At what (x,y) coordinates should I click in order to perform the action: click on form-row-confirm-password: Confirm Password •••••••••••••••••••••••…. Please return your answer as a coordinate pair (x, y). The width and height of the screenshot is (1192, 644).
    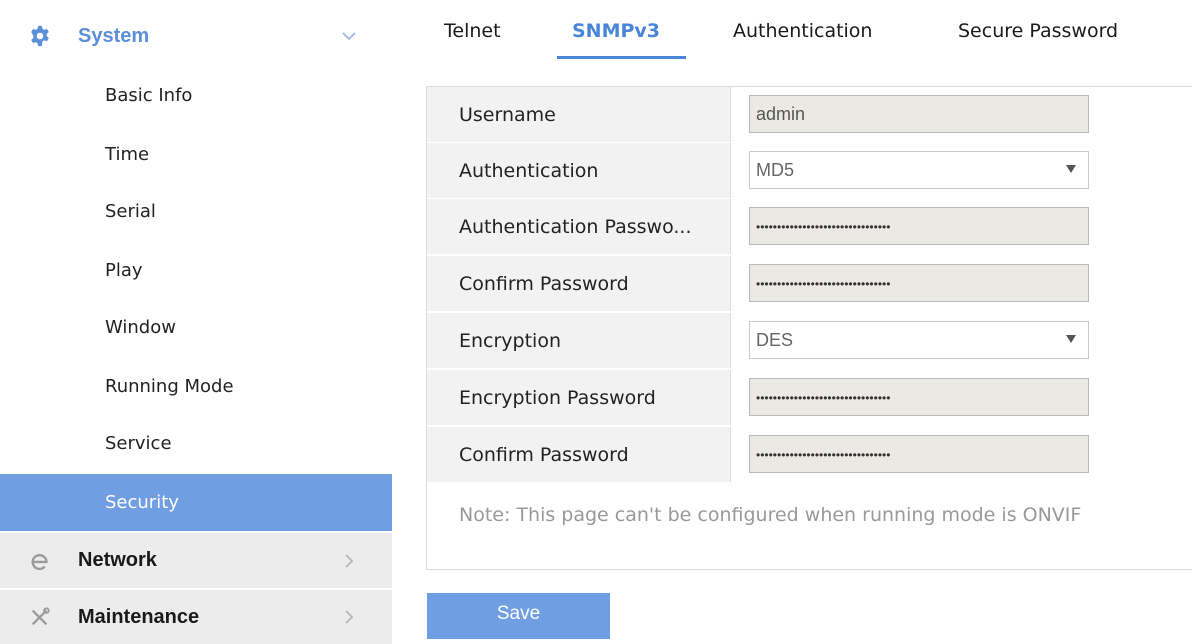
    Looking at the image, I should click on (809, 284).